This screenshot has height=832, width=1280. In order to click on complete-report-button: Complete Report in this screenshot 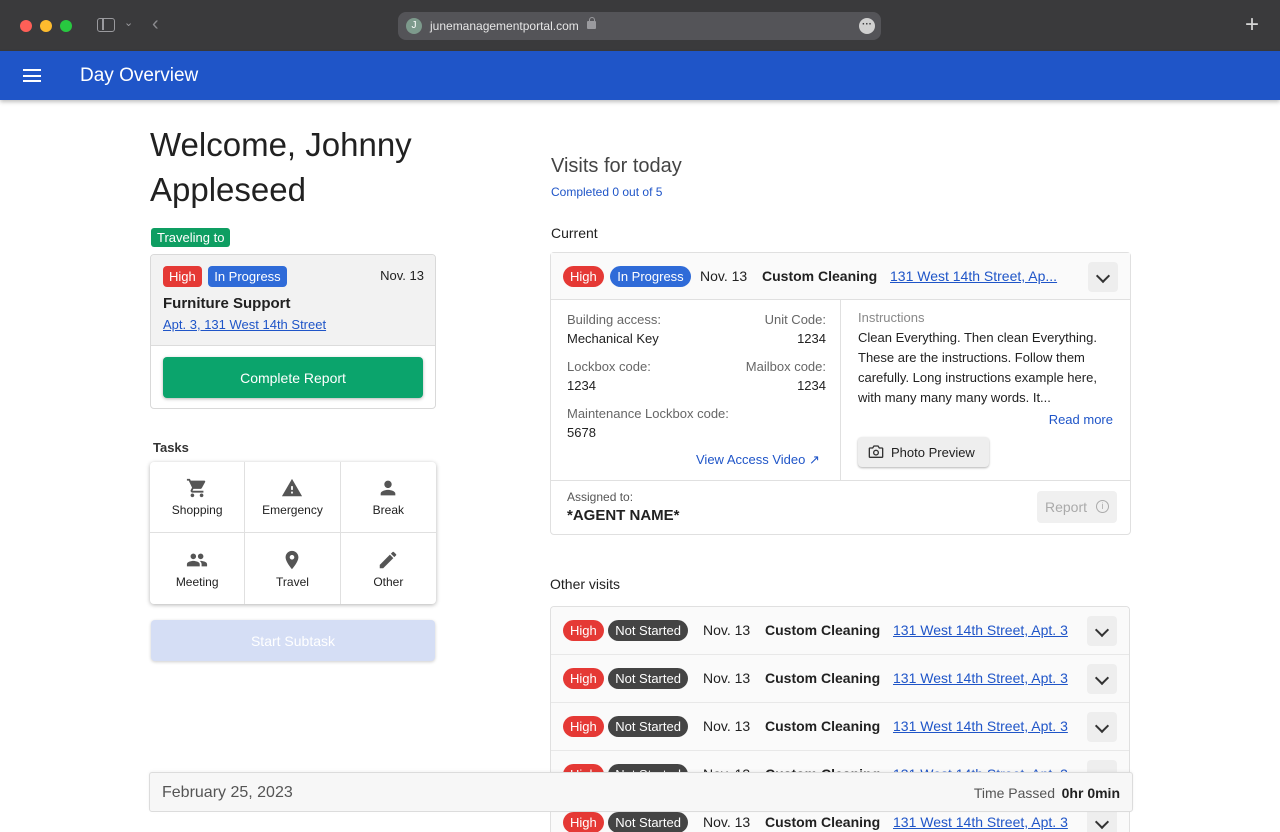, I will do `click(293, 377)`.